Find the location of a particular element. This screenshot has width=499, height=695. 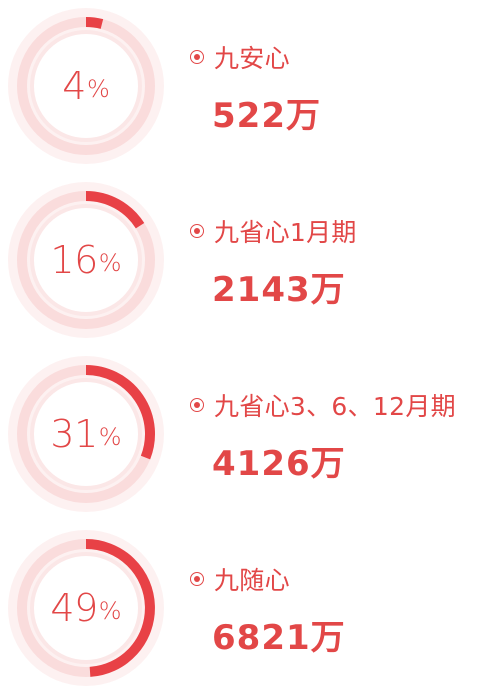

donut-value-arc is located at coordinates (94, 23).